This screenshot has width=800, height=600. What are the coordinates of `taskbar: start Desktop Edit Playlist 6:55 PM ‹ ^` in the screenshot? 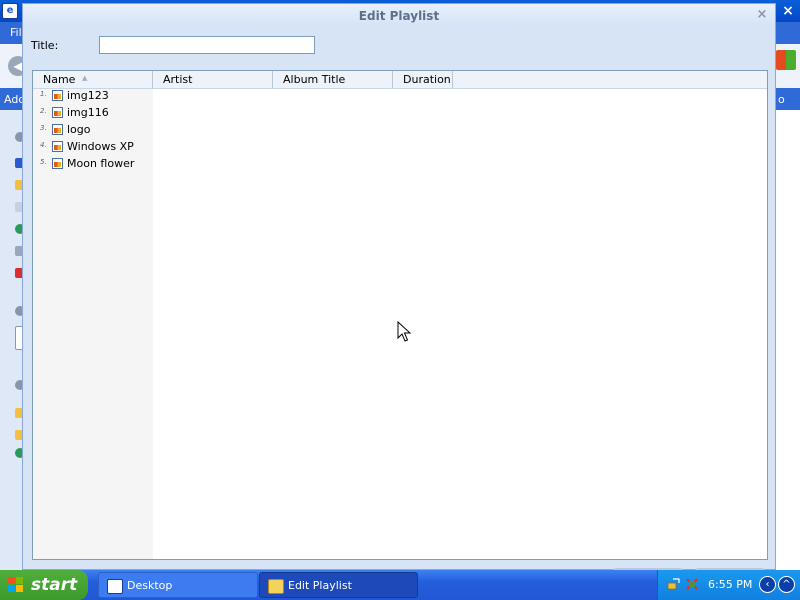 It's located at (400, 585).